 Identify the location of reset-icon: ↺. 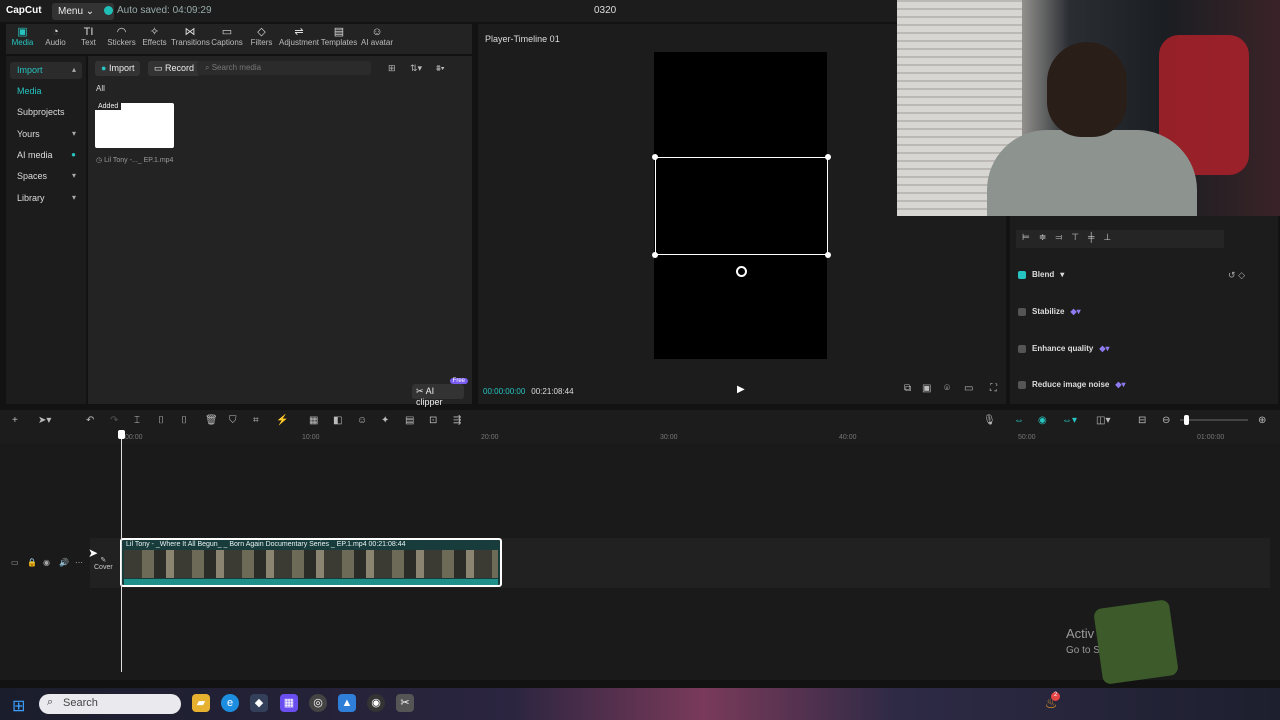
(1232, 275).